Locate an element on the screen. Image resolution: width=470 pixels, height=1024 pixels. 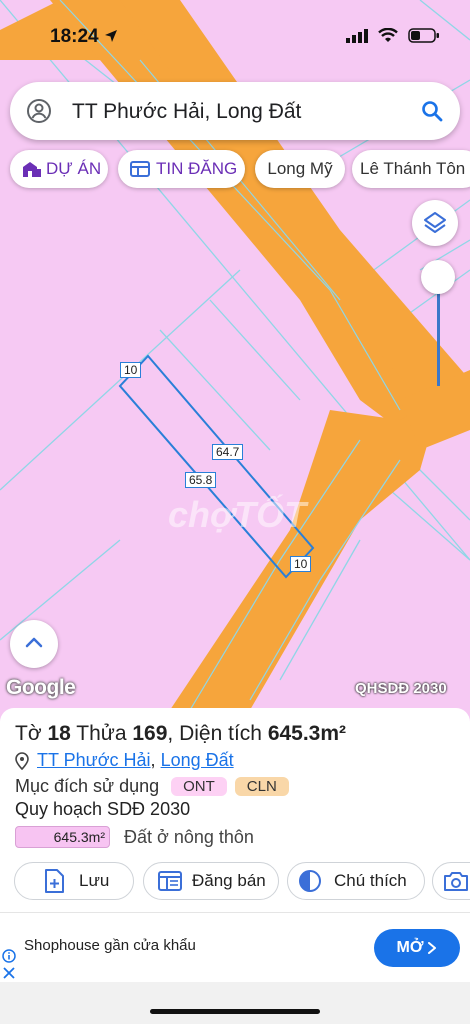
action-bar: Lưu Đăng bán Chú thích is located at coordinates (242, 882).